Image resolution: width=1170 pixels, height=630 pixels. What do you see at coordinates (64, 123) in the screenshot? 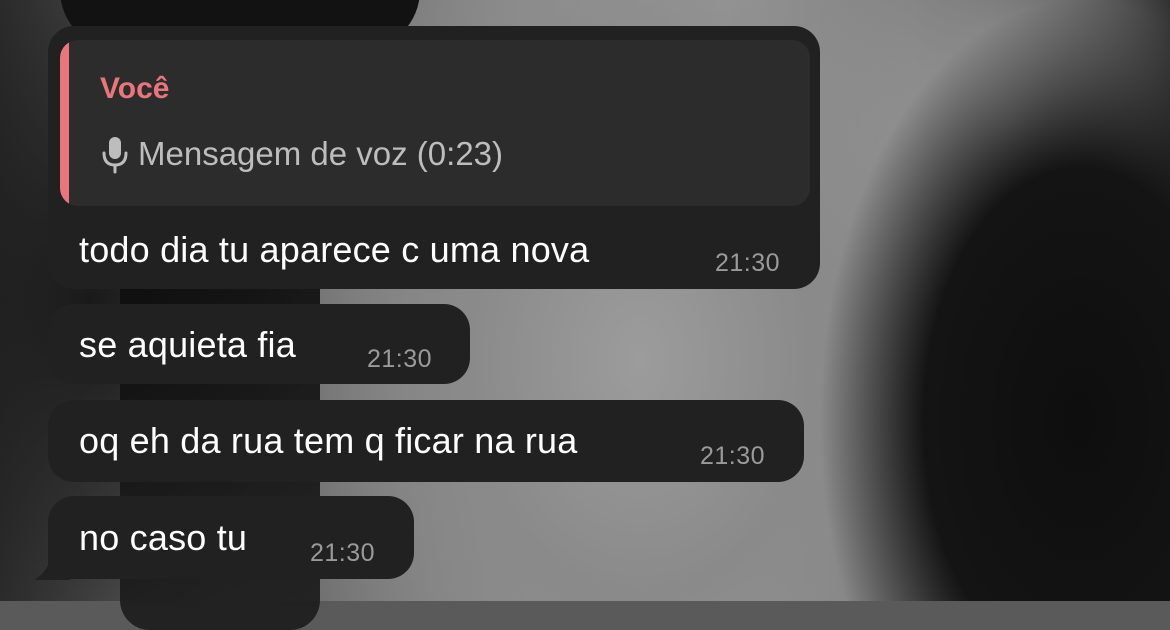
I see `reply-accent-bar` at bounding box center [64, 123].